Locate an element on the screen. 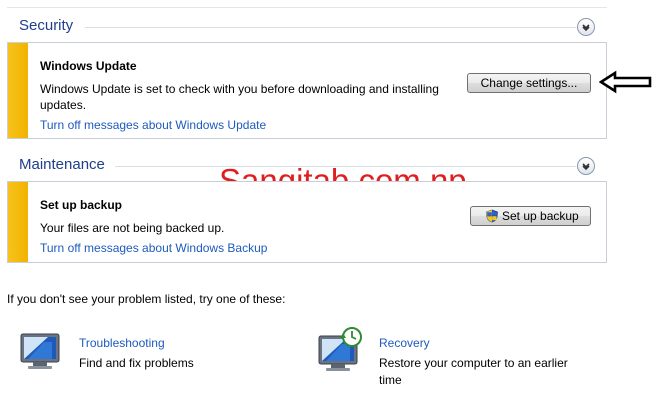 The height and width of the screenshot is (412, 660). backup-title: Set up backup is located at coordinates (81, 205).